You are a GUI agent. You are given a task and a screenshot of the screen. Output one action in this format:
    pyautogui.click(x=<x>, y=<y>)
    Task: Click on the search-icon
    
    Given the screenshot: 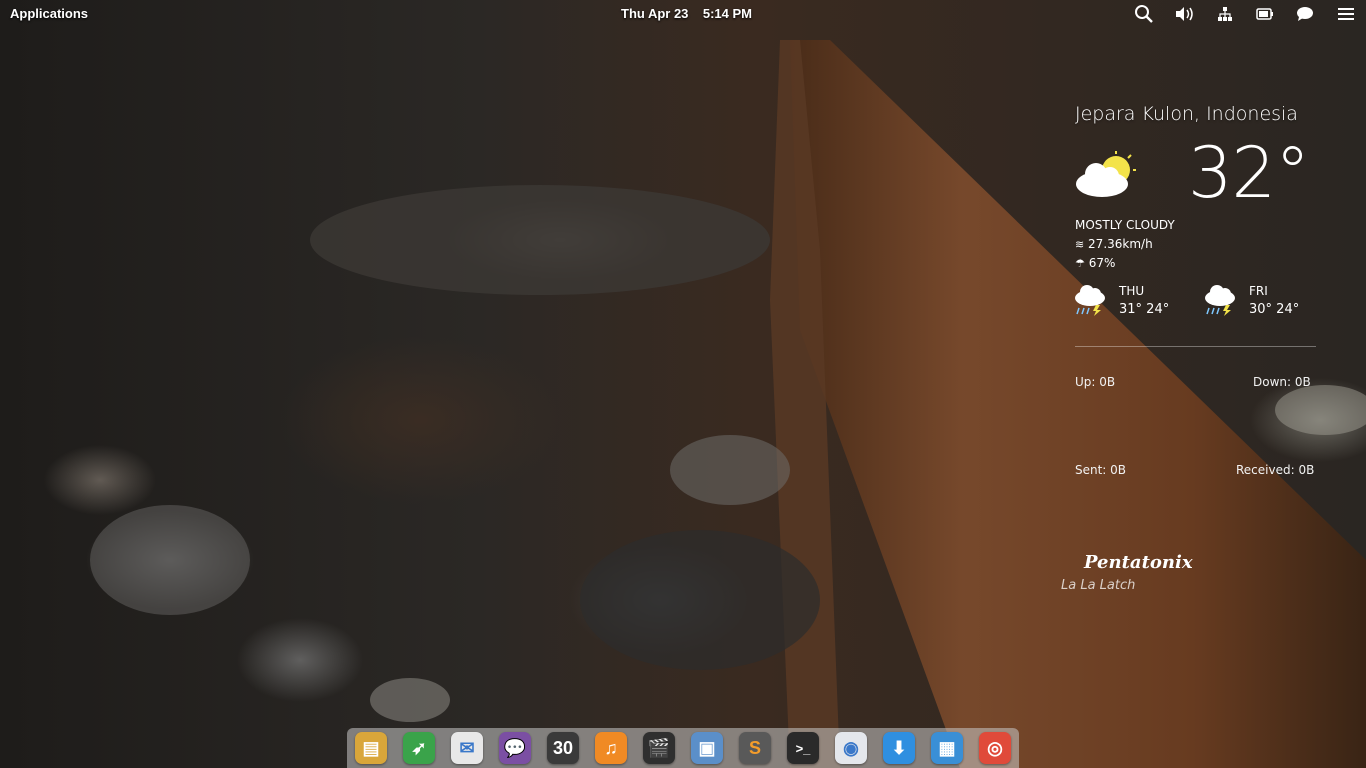 What is the action you would take?
    pyautogui.click(x=1144, y=14)
    